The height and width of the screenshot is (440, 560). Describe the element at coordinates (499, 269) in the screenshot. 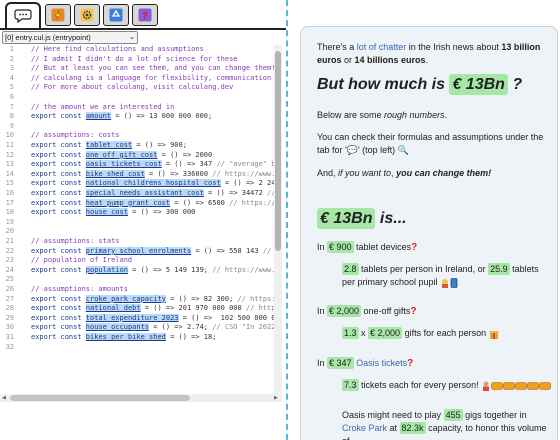

I see `tablets-per-pupil: 25.9` at that location.